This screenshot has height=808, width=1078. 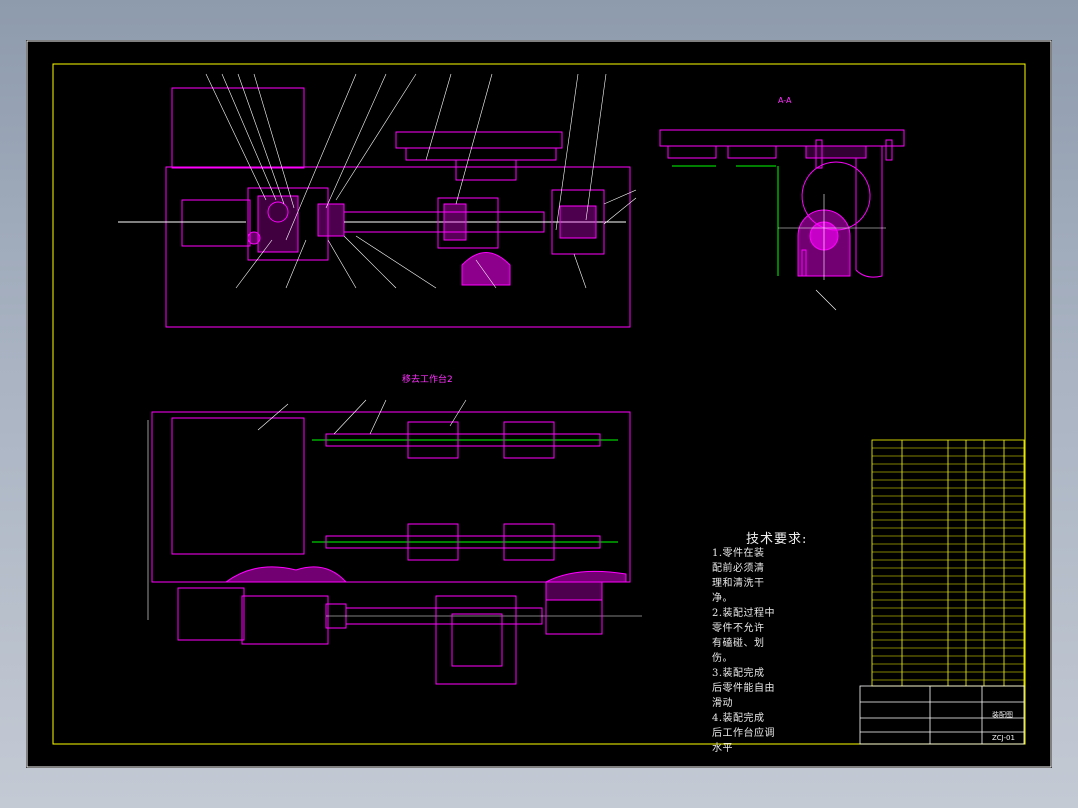 I want to click on drawing-code: ZCJ-01, so click(x=1003, y=738).